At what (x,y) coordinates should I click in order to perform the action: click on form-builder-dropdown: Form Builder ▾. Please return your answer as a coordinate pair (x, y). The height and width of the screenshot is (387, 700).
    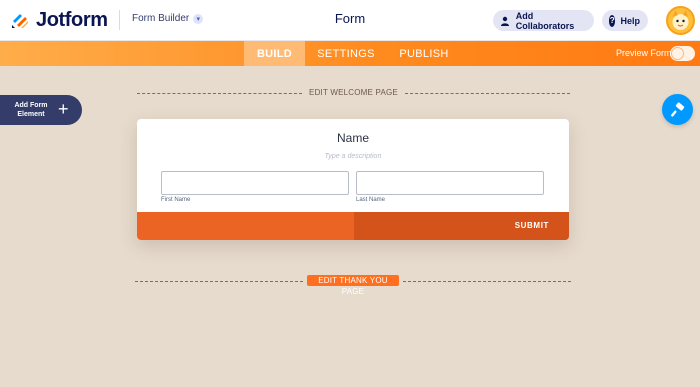
    Looking at the image, I should click on (168, 18).